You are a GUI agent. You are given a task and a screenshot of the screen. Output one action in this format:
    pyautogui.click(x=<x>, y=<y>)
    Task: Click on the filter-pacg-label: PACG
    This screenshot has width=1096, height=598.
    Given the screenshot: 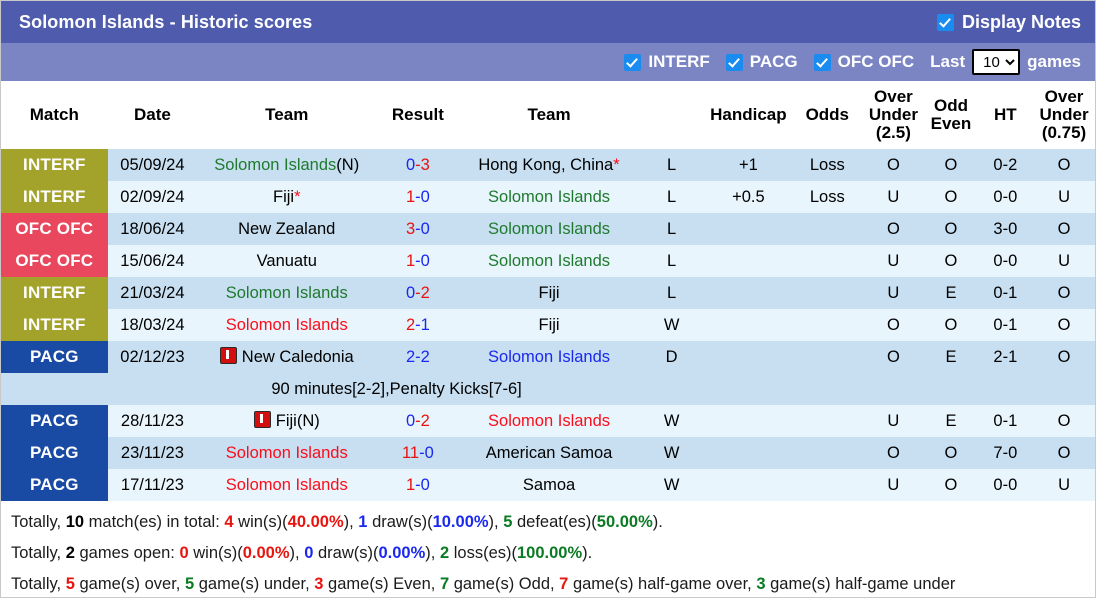 What is the action you would take?
    pyautogui.click(x=773, y=61)
    